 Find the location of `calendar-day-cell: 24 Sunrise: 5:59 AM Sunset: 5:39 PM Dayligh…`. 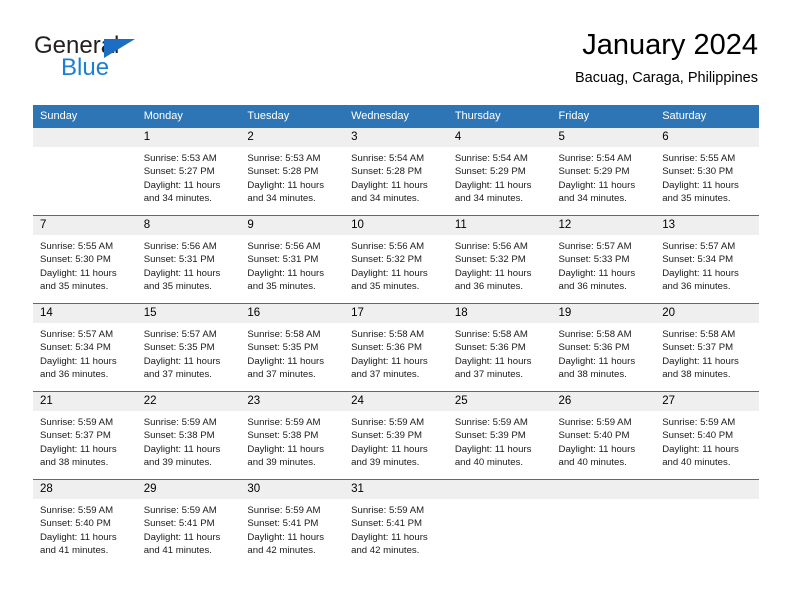

calendar-day-cell: 24 Sunrise: 5:59 AM Sunset: 5:39 PM Dayligh… is located at coordinates (396, 435).